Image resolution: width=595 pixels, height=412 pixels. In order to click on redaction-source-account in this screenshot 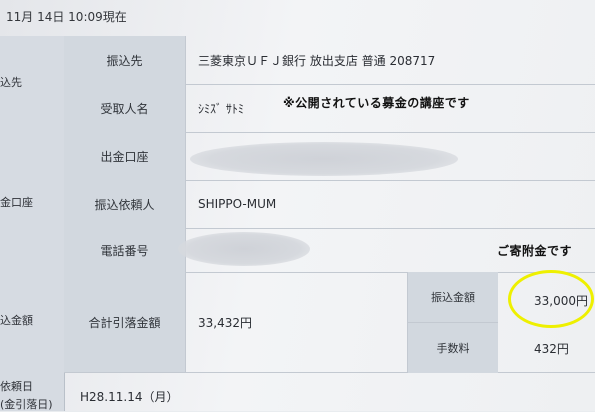, I will do `click(324, 159)`.